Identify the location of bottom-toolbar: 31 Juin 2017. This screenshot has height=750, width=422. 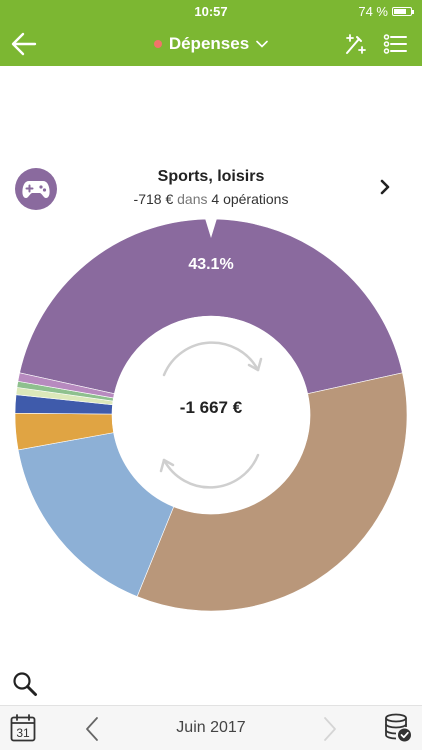
(211, 727).